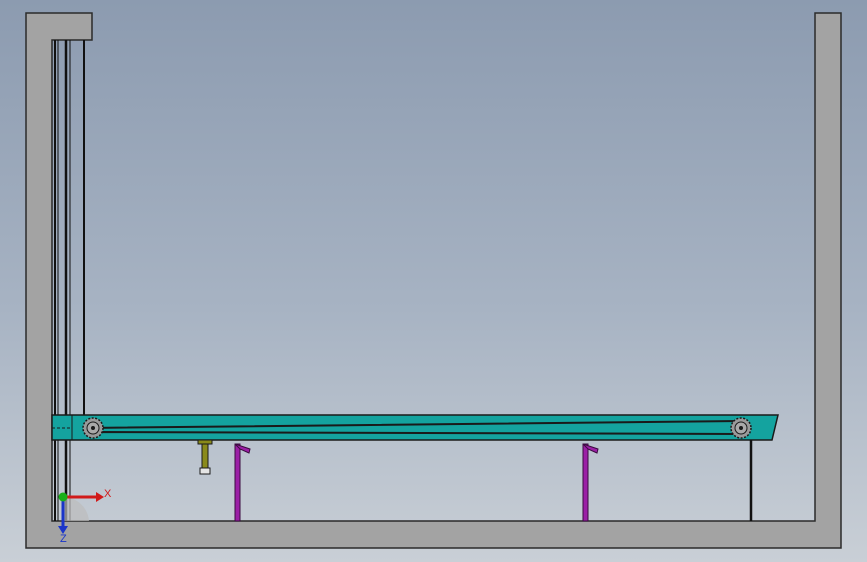 The height and width of the screenshot is (562, 867). I want to click on y-axis-dot, so click(63, 497).